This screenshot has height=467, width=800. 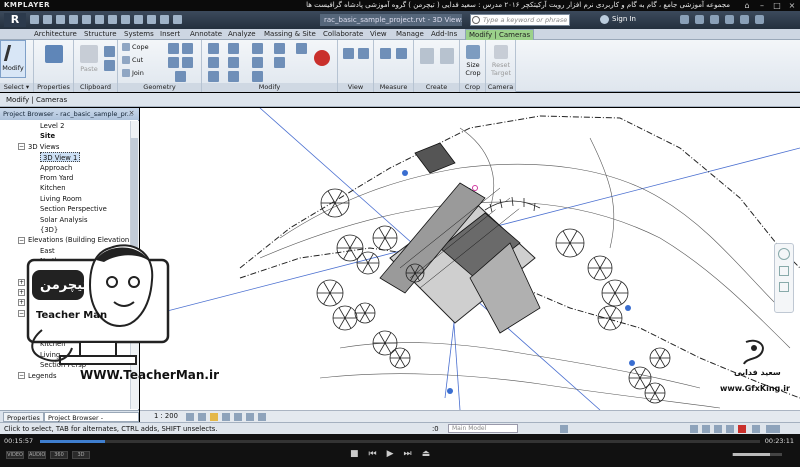 What do you see at coordinates (133, 73) in the screenshot?
I see `join-button: Join` at bounding box center [133, 73].